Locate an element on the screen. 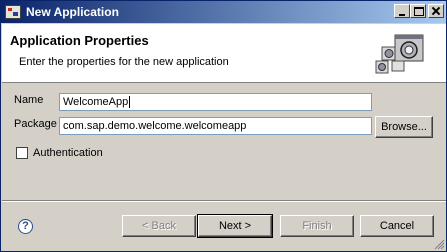 Image resolution: width=447 pixels, height=252 pixels. package-field: com.sap.demo.welcome.welcomeapp is located at coordinates (215, 126).